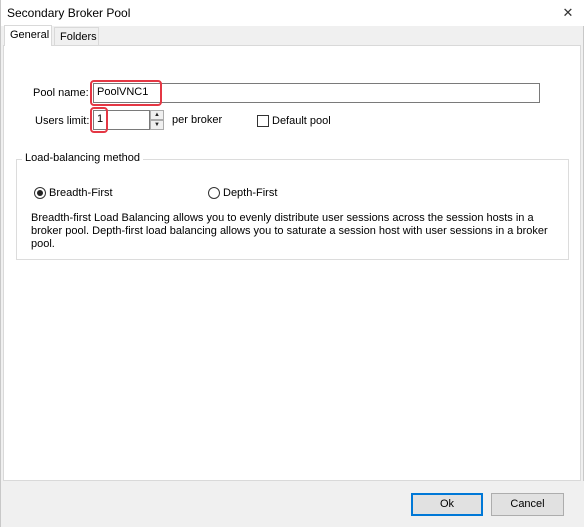 The height and width of the screenshot is (527, 584). I want to click on default-pool-label: Default pool, so click(301, 121).